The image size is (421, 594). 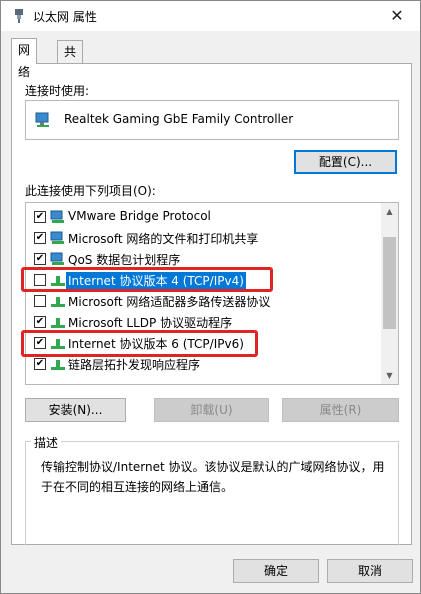 I want to click on tab-sharing: 共享, so click(x=70, y=60).